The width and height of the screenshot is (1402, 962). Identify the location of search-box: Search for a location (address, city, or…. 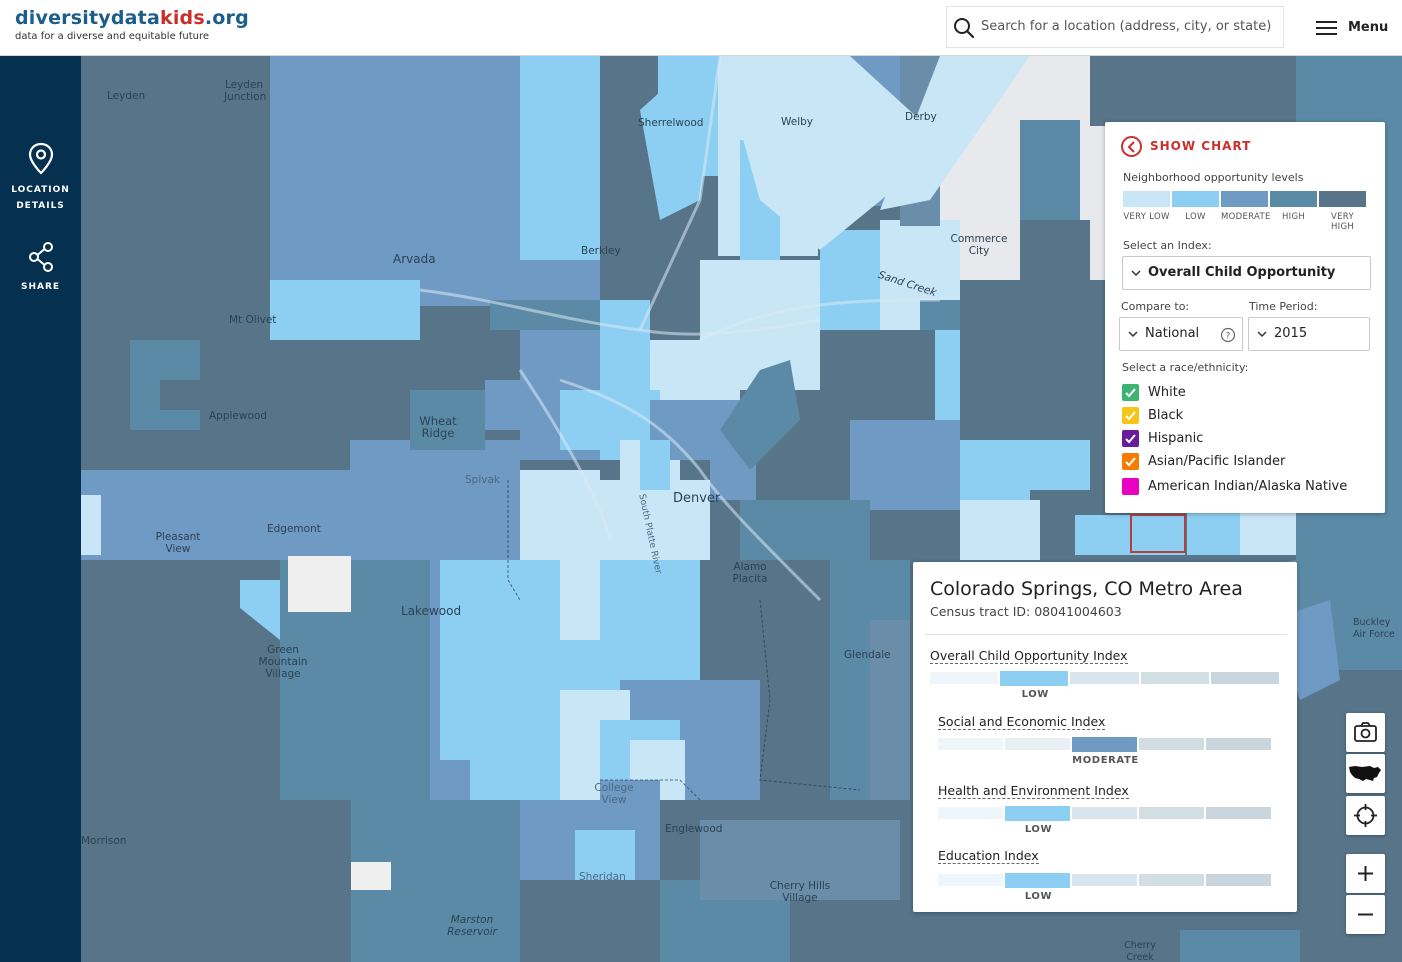
(1115, 27).